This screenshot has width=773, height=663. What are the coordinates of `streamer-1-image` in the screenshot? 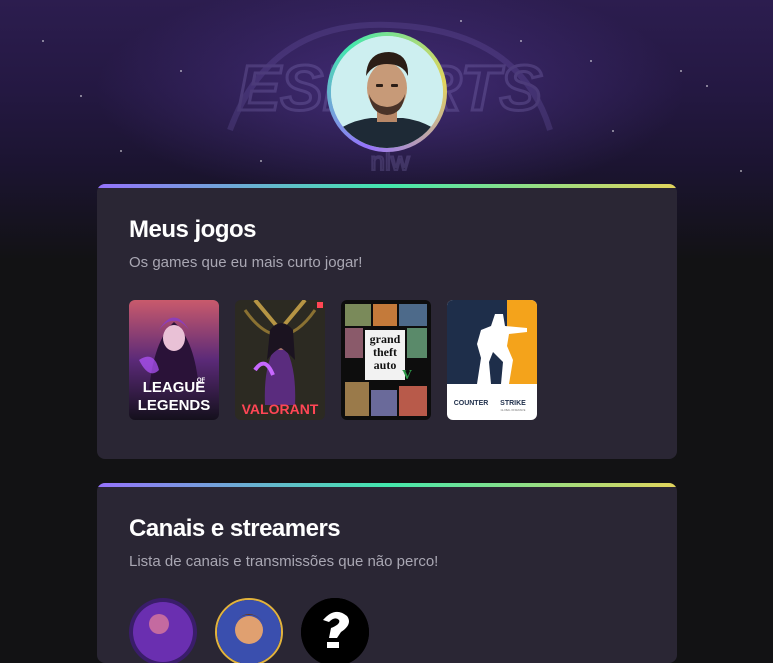 It's located at (163, 630).